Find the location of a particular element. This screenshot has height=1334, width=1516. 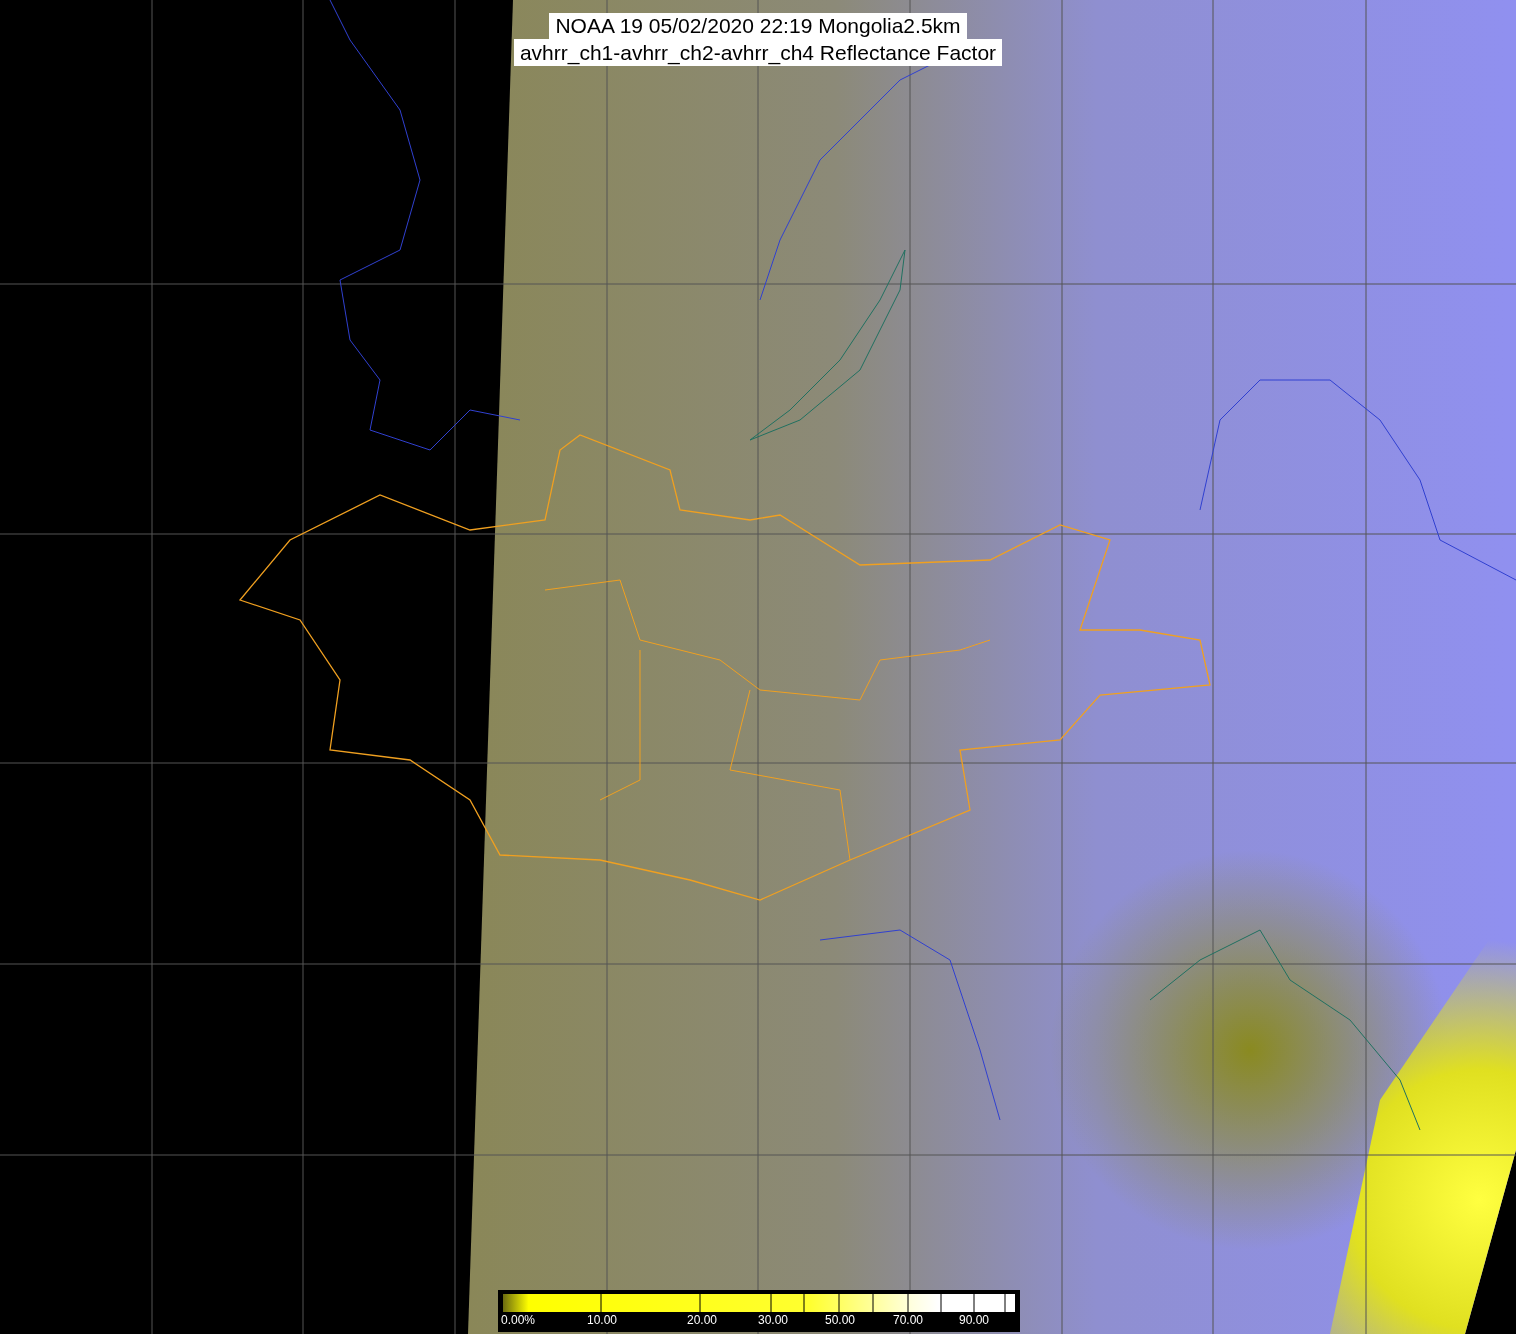

colorbar-tick-label: 30.00 is located at coordinates (773, 1320).